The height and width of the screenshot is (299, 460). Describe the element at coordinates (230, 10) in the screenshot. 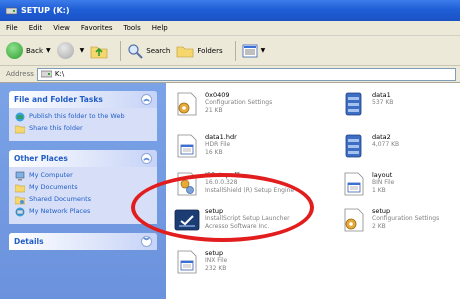

I see `title-bar: SETUP (K:)` at that location.